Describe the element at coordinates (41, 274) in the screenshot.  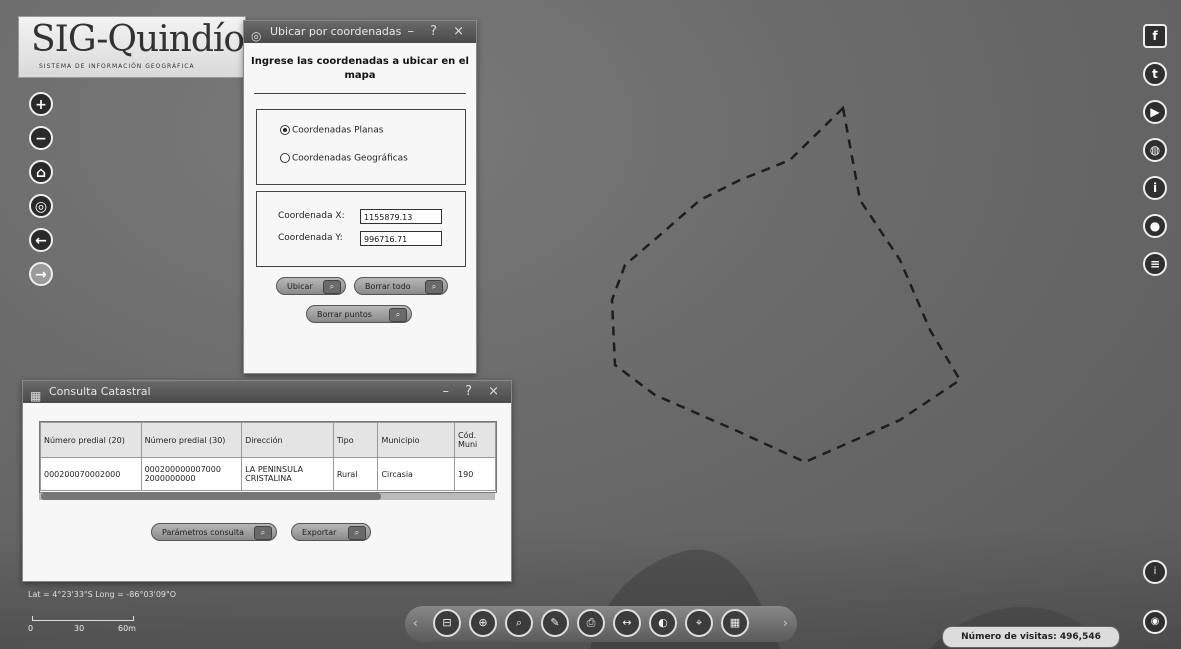
I see `forward-arrow-icon: →` at that location.